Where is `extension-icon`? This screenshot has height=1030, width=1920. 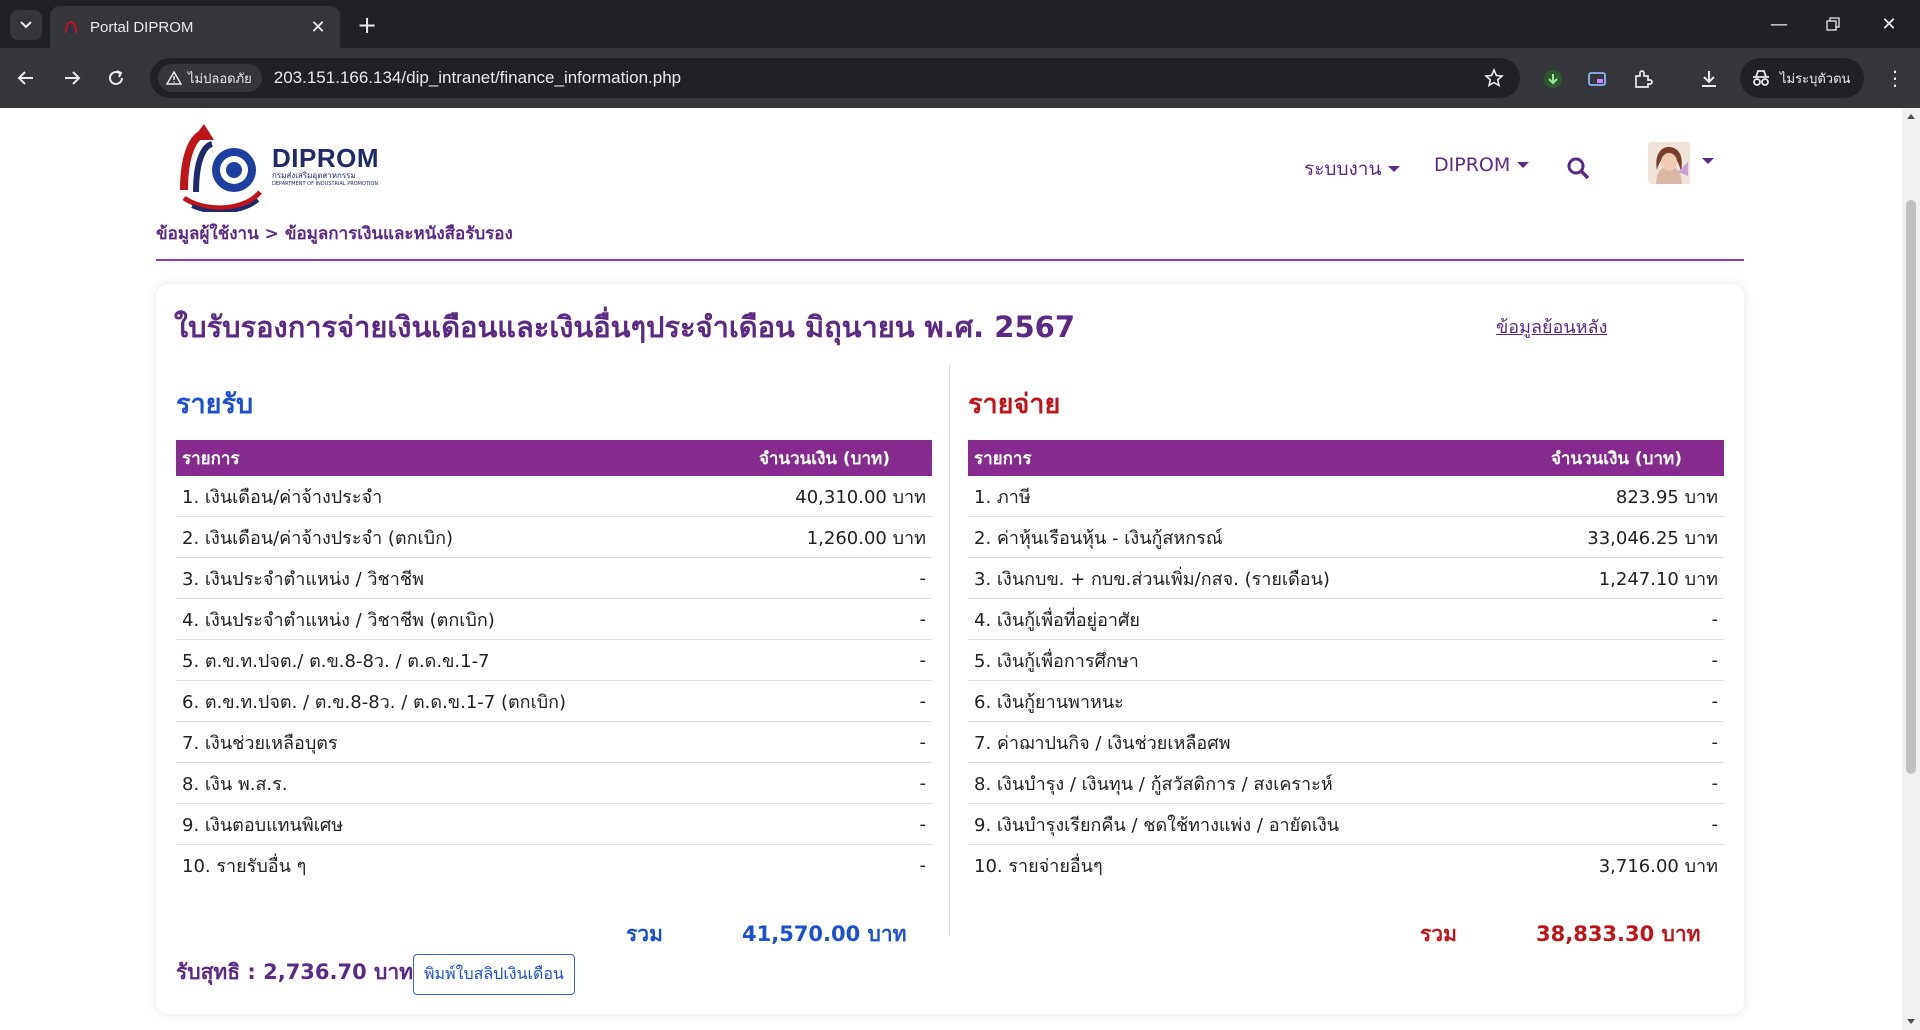 extension-icon is located at coordinates (1643, 79).